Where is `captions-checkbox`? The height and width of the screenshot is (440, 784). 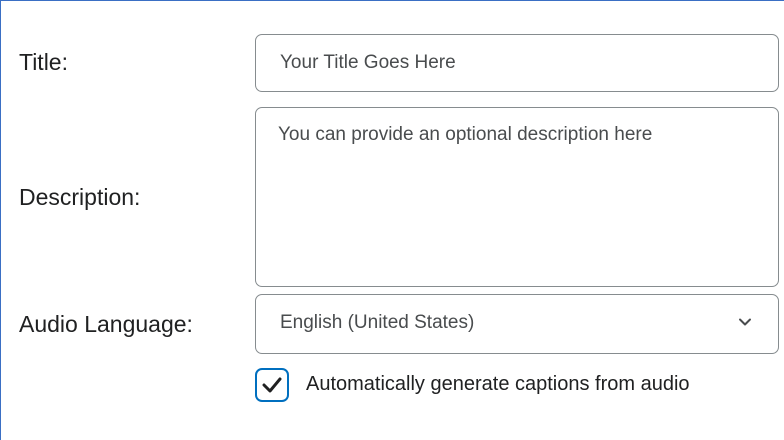
captions-checkbox is located at coordinates (272, 385).